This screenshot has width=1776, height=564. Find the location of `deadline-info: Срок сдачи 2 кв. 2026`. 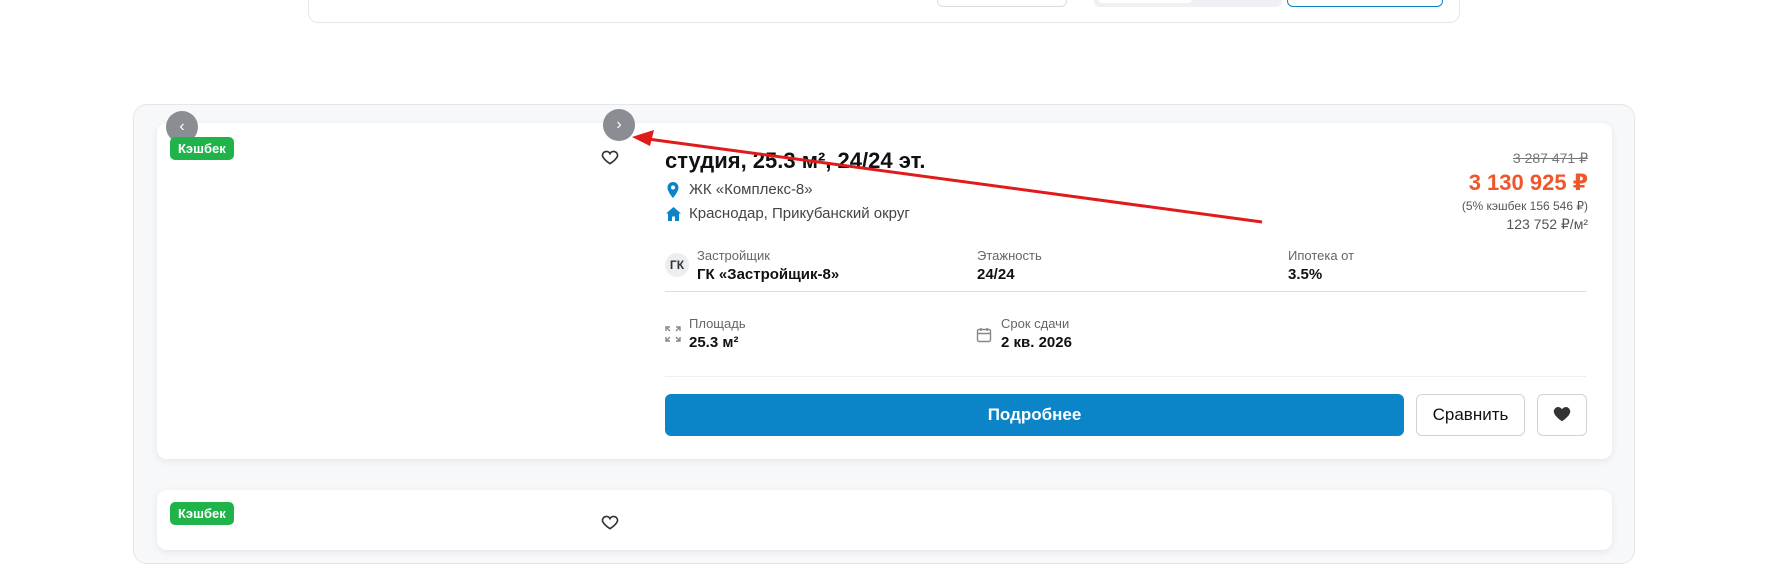

deadline-info: Срок сдачи 2 кв. 2026 is located at coordinates (1036, 333).